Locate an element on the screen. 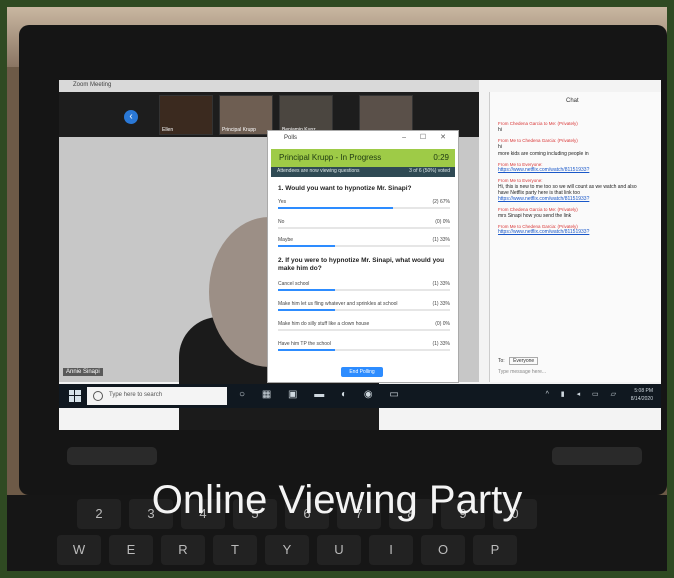  main-video-name: Annie Sinapi is located at coordinates (83, 372).